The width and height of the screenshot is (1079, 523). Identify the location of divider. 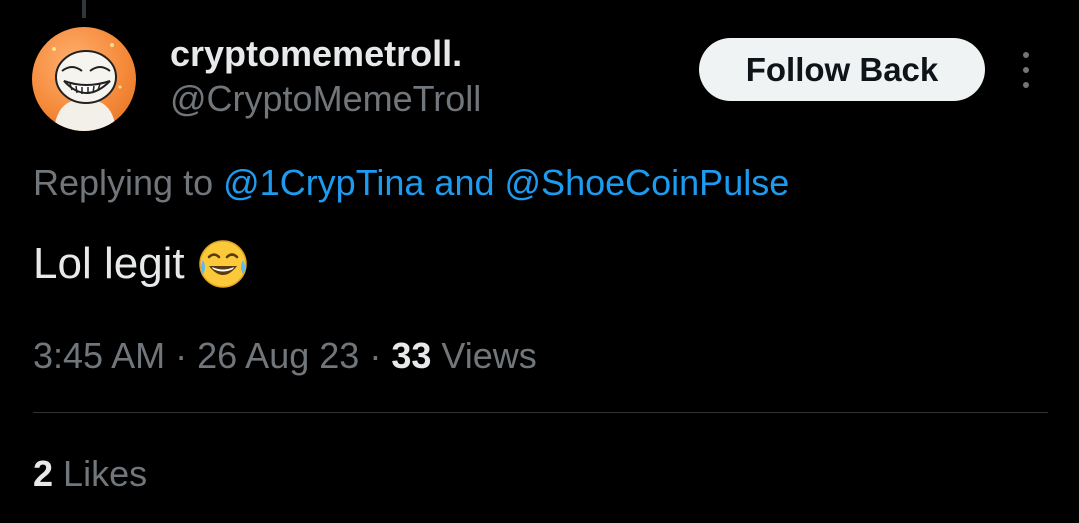
(540, 412).